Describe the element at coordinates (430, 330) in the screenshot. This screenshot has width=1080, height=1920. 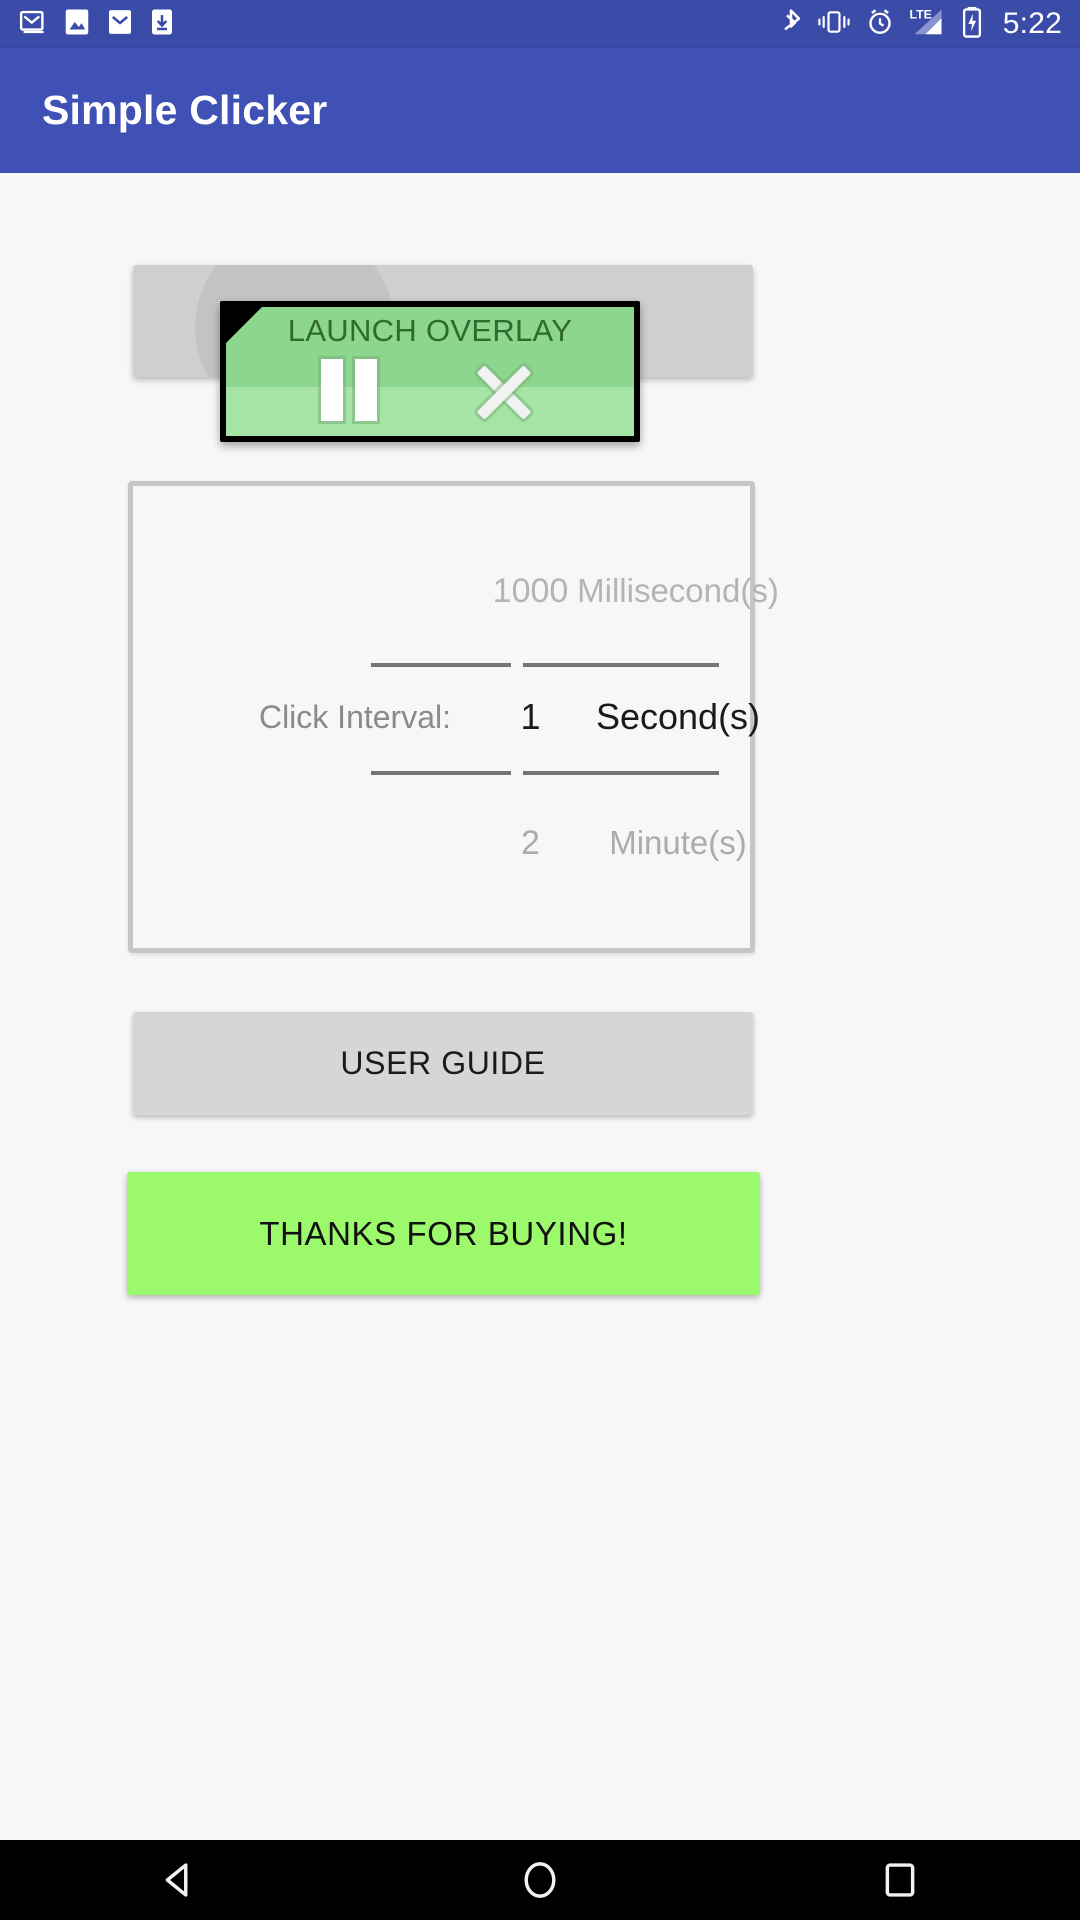
I see `overlay-widget-title: LAUNCH OVERLAY` at that location.